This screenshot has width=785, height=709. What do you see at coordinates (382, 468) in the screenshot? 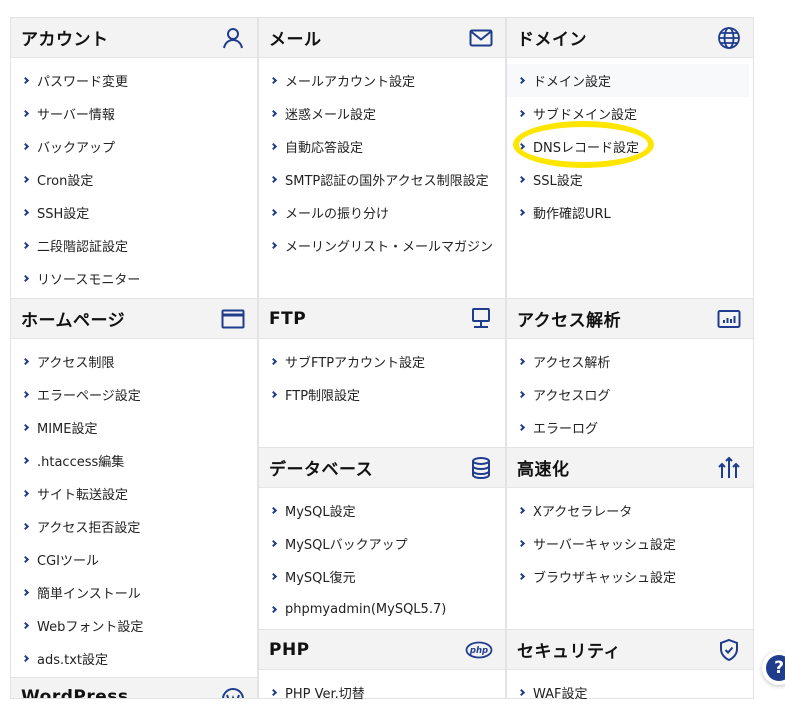
I see `panel-header-database: データベース` at bounding box center [382, 468].